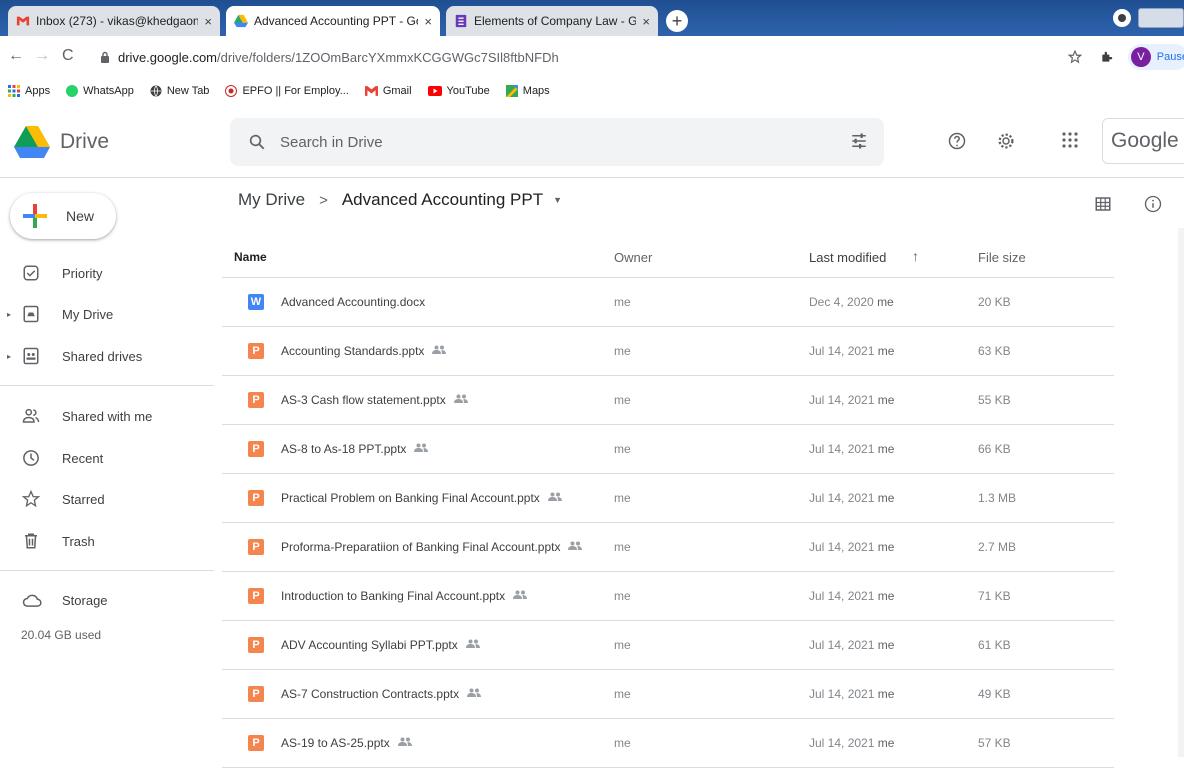 The height and width of the screenshot is (768, 1184). Describe the element at coordinates (110, 356) in the screenshot. I see `sidebar-item-shared-drives: ▸ Shared drives` at that location.